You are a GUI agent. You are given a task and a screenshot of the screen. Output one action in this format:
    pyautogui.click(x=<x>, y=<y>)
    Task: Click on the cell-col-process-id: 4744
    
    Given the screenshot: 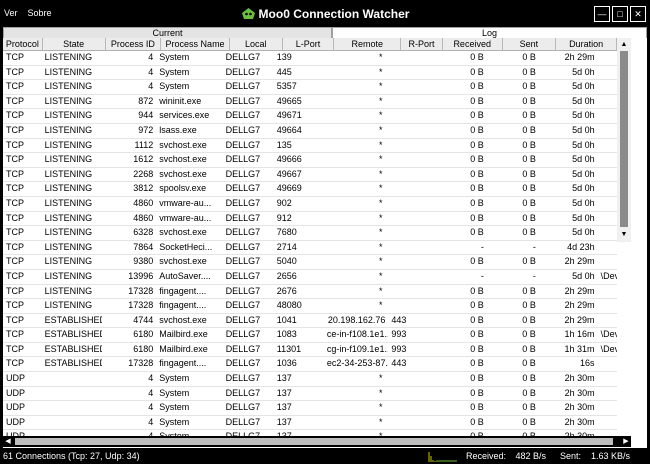 What is the action you would take?
    pyautogui.click(x=143, y=319)
    